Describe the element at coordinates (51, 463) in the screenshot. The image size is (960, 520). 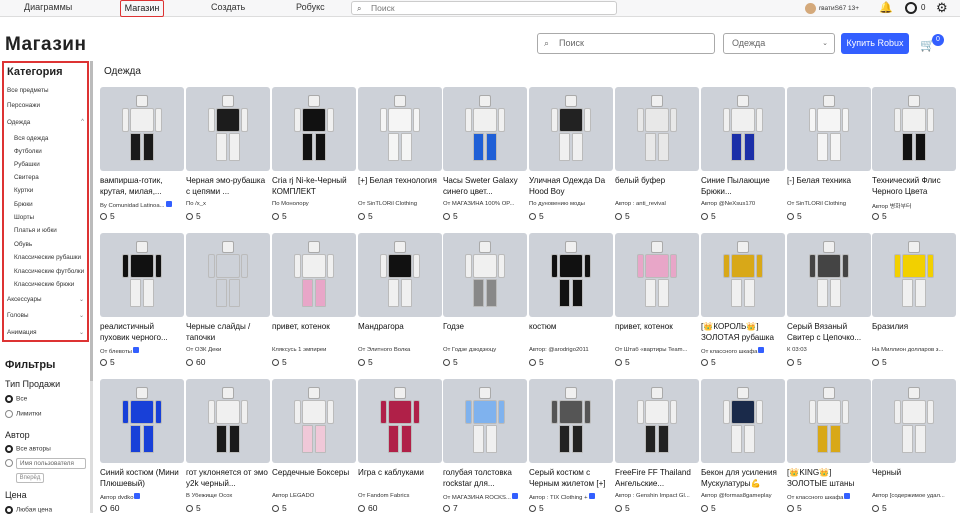
I see `username-input: Имя пользователя` at that location.